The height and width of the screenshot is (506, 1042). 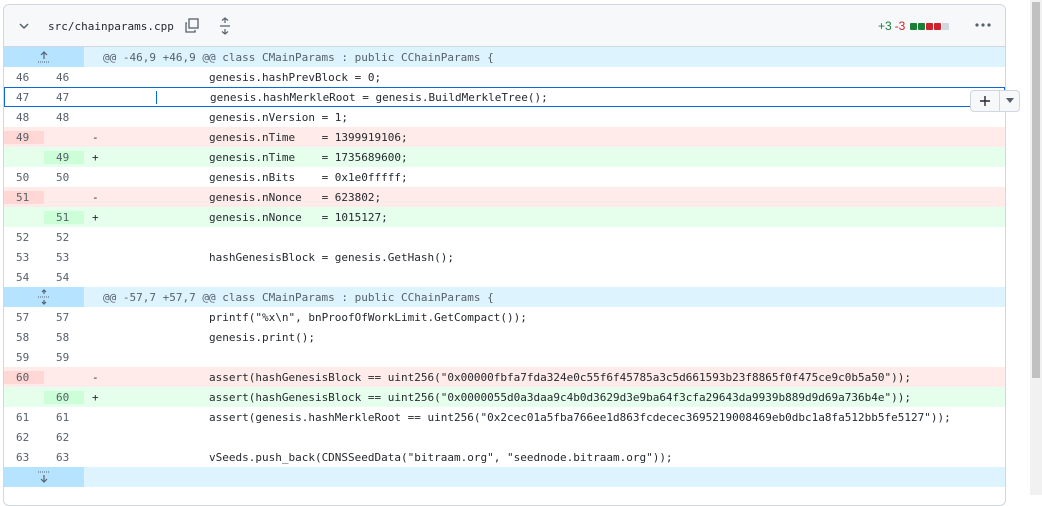 What do you see at coordinates (504, 177) in the screenshot?
I see `diff-line: 50 50 genesis.nBits = 0x1e0fffff;` at bounding box center [504, 177].